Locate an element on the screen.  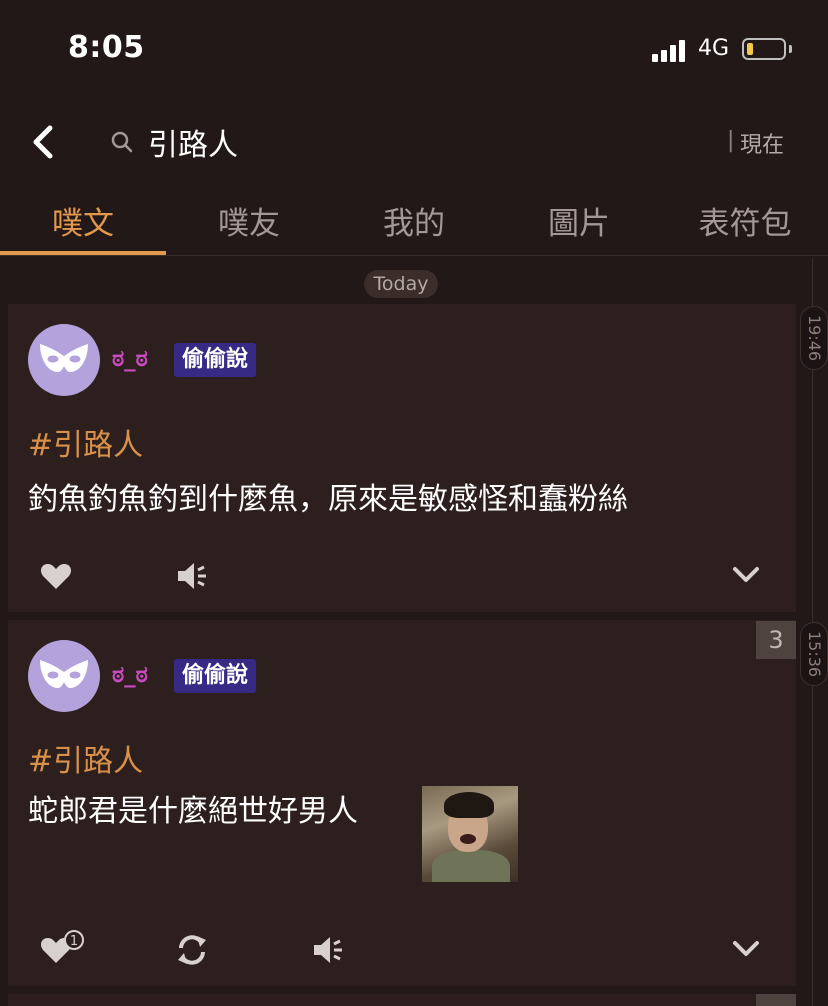
like-count: 1 is located at coordinates (74, 940).